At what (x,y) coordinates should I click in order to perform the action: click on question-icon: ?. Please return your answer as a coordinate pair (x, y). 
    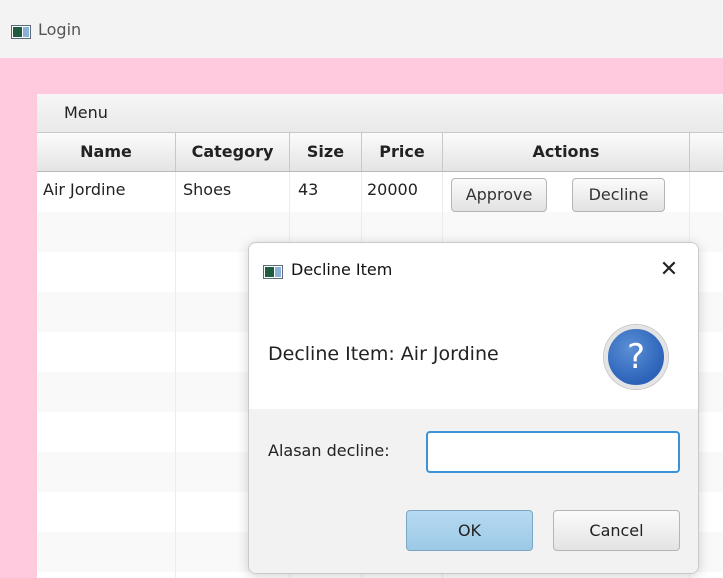
    Looking at the image, I should click on (636, 357).